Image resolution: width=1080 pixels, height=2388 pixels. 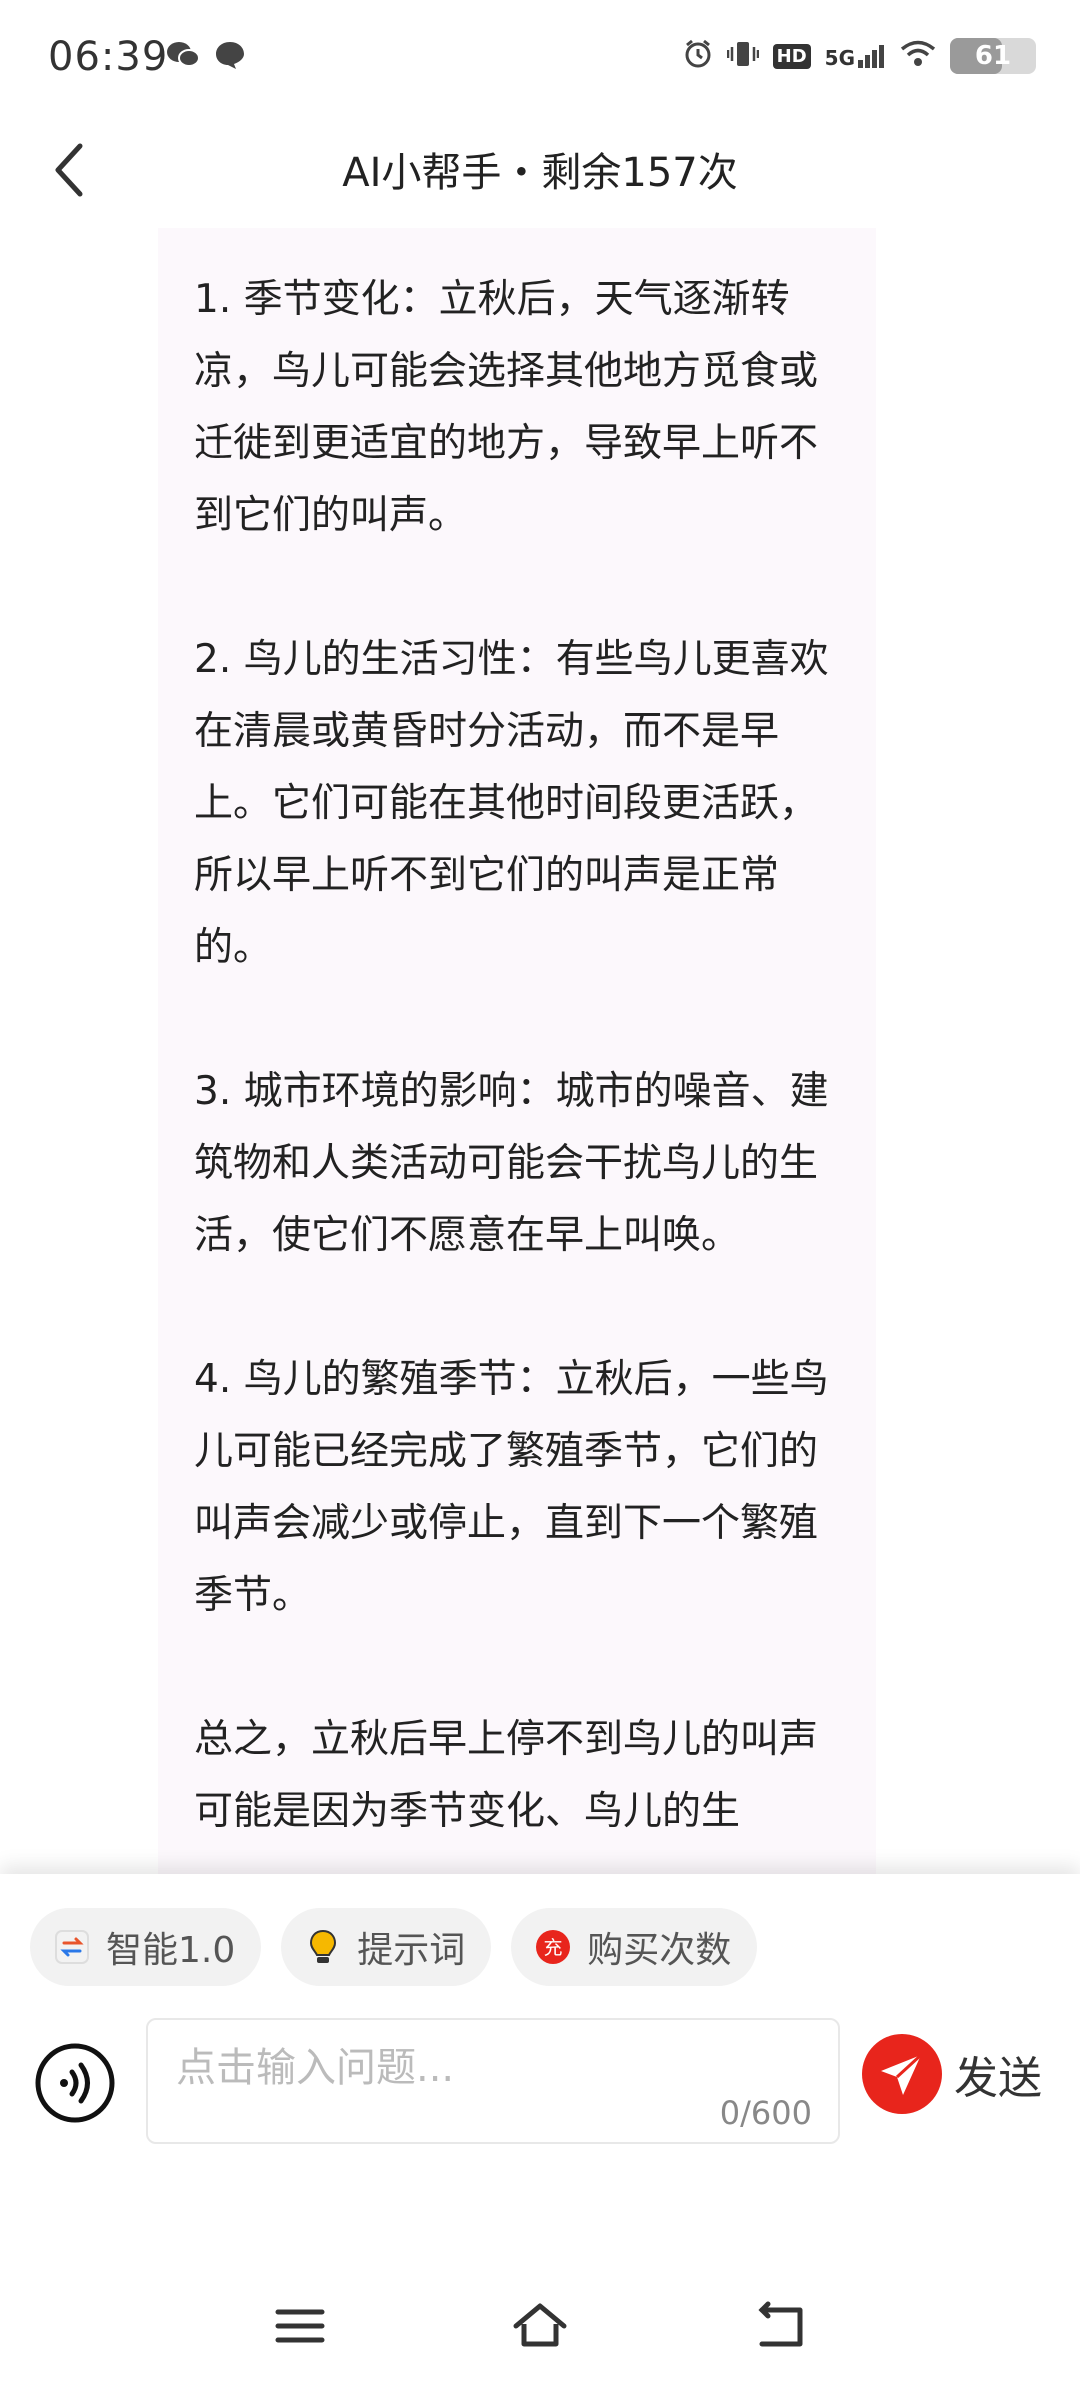 I want to click on question-input-box: 0/600, so click(x=493, y=2081).